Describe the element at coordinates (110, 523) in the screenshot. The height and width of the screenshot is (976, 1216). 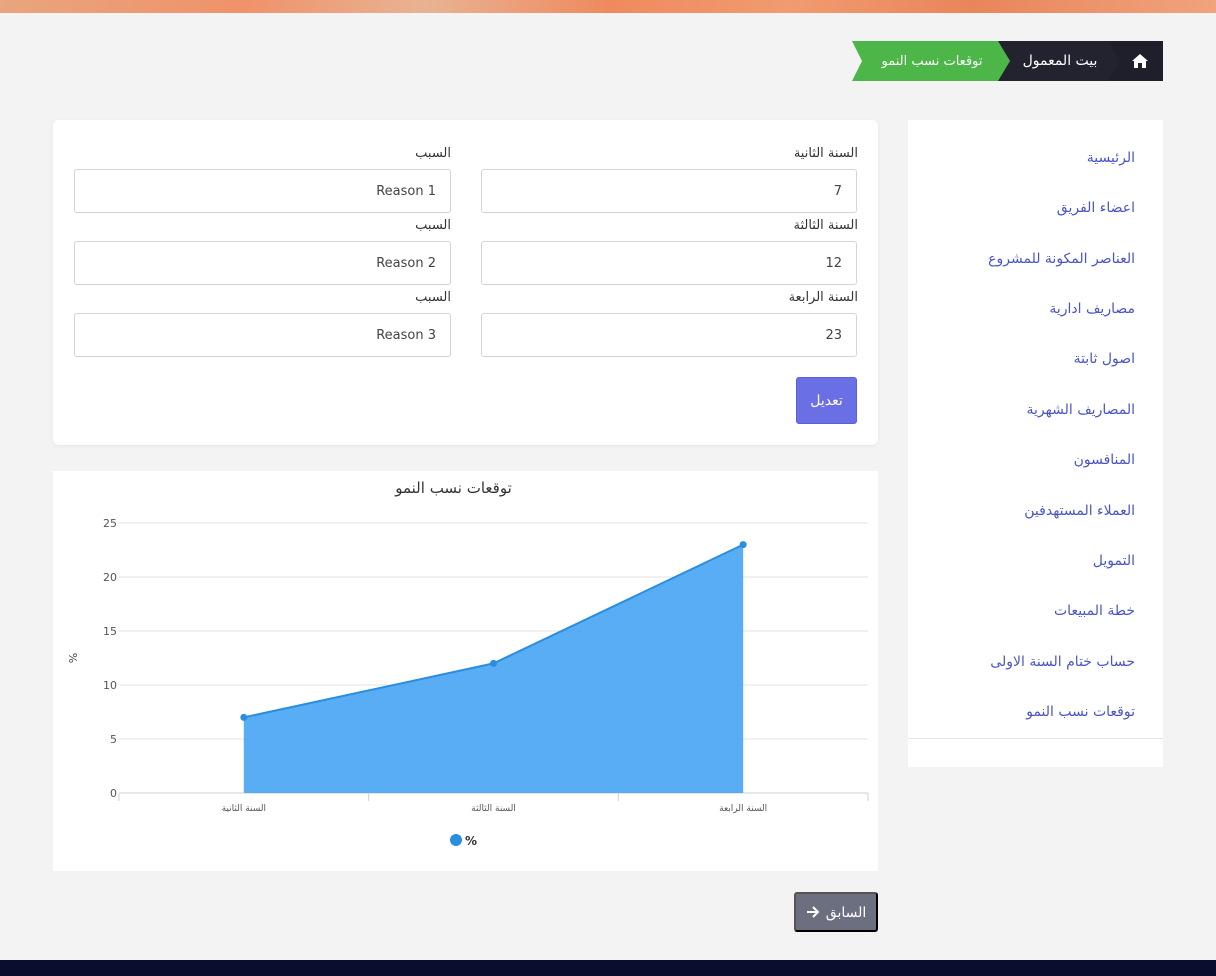
I see `chart-y-tick-label: 25` at that location.